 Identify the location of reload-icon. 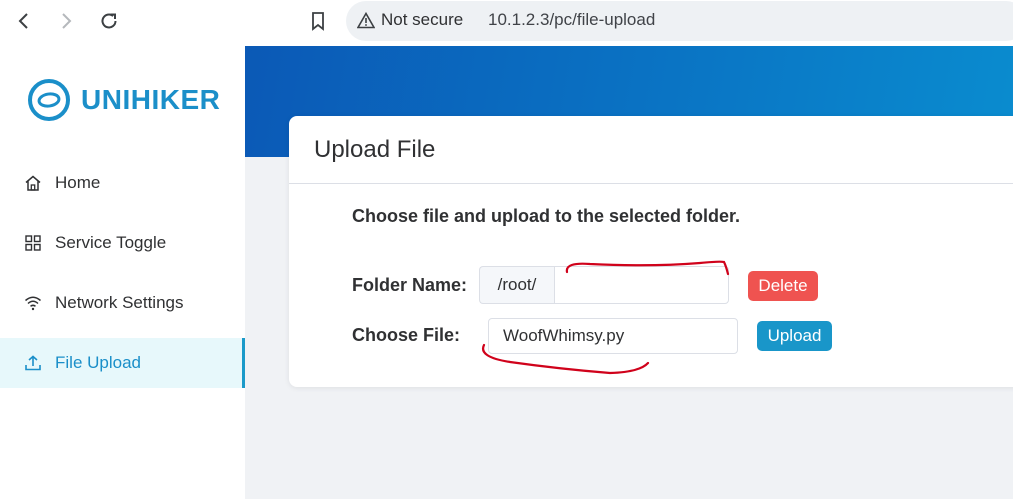
(109, 21).